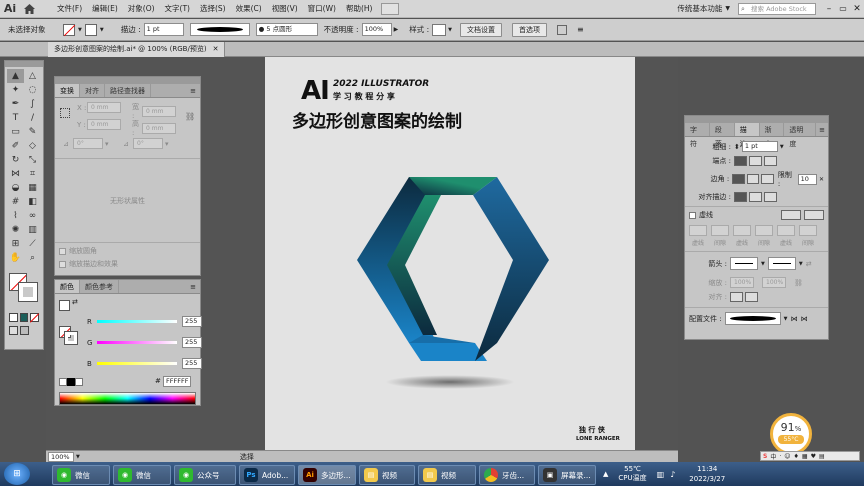  Describe the element at coordinates (141, 9) in the screenshot. I see `menu-object: 对象(O)` at that location.